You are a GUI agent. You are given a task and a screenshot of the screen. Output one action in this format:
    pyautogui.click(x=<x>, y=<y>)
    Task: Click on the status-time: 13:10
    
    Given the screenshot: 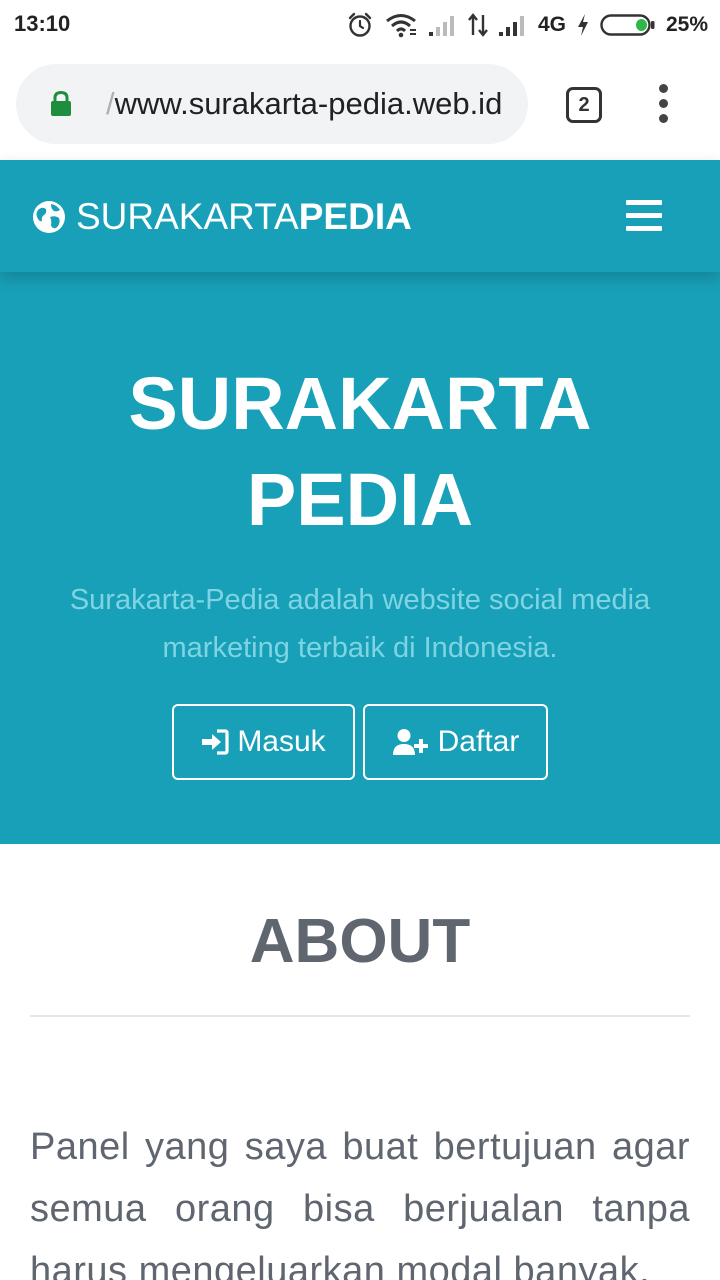 What is the action you would take?
    pyautogui.click(x=42, y=23)
    